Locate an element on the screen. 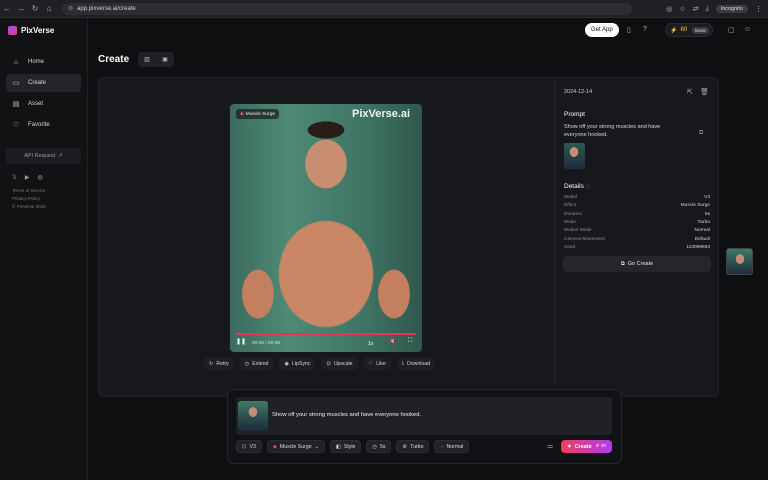  sidebar-item-label: Asset is located at coordinates (36, 104).